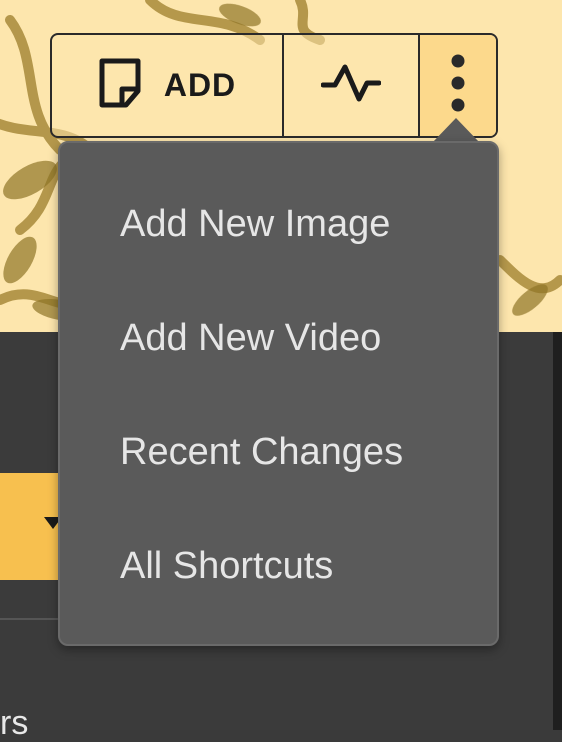  I want to click on activity-pulse-icon, so click(351, 85).